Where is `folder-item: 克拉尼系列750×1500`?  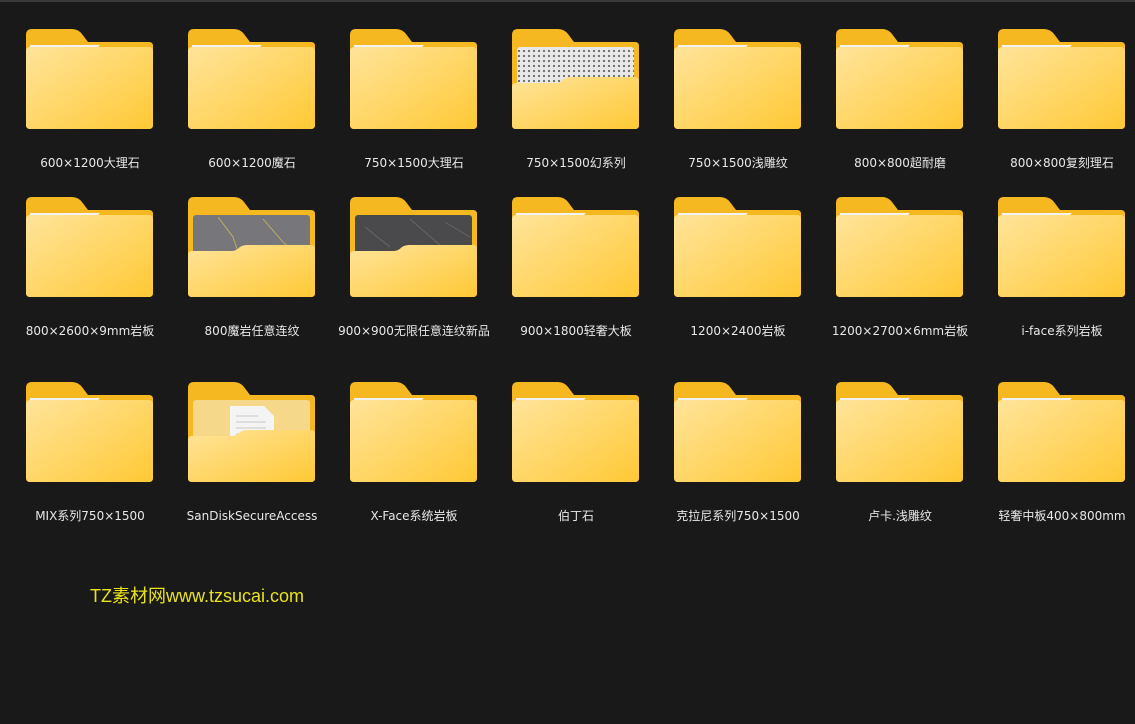 folder-item: 克拉尼系列750×1500 is located at coordinates (737, 459).